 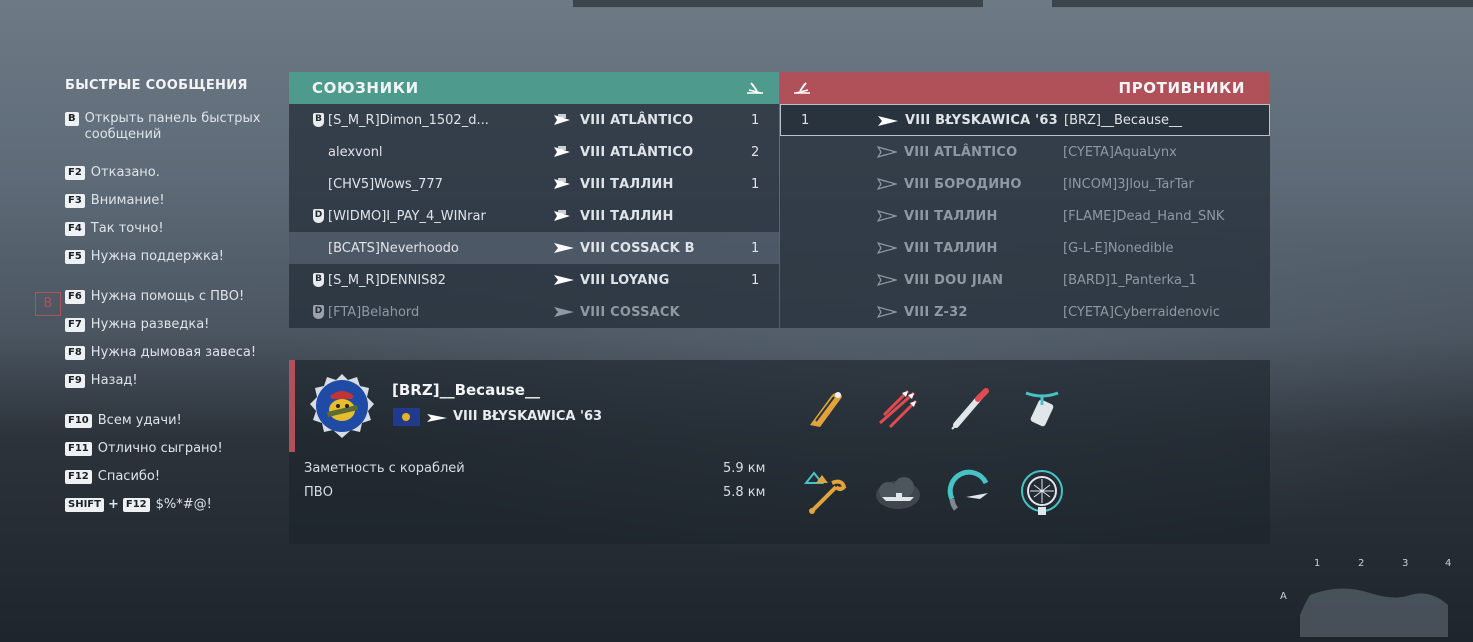 I want to click on key-badge: F12, so click(x=136, y=505).